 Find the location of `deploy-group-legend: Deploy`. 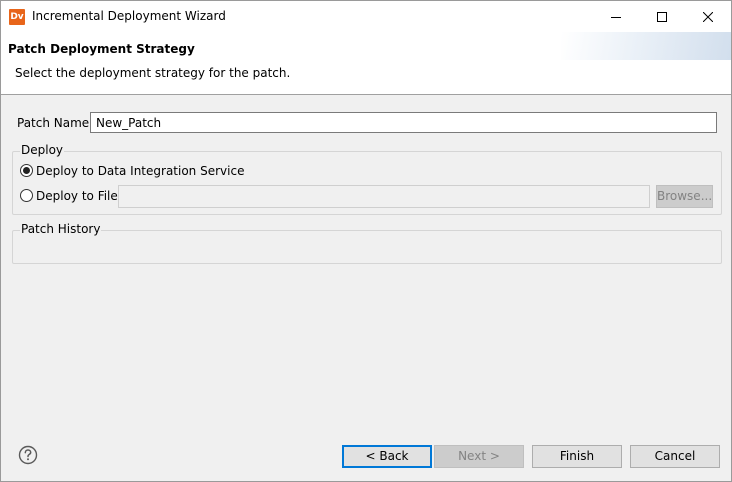

deploy-group-legend: Deploy is located at coordinates (42, 150).